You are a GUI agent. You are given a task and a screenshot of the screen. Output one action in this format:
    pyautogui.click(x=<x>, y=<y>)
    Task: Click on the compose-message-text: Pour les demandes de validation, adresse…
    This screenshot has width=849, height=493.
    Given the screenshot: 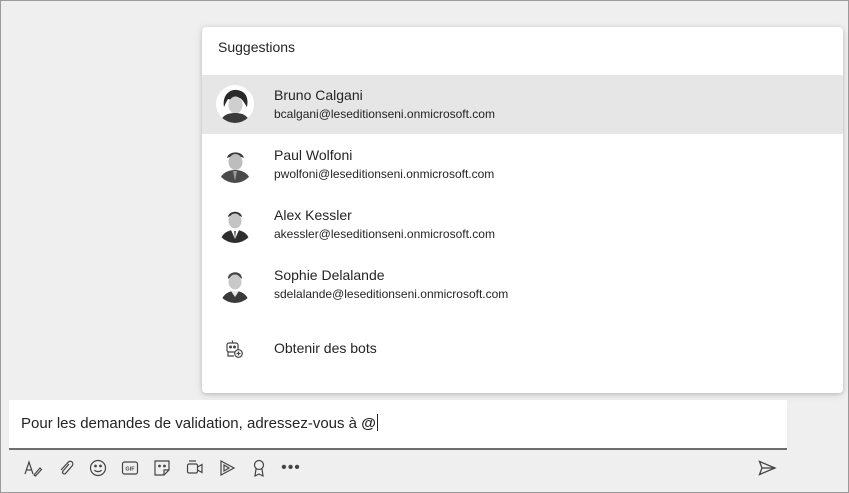 What is the action you would take?
    pyautogui.click(x=191, y=423)
    